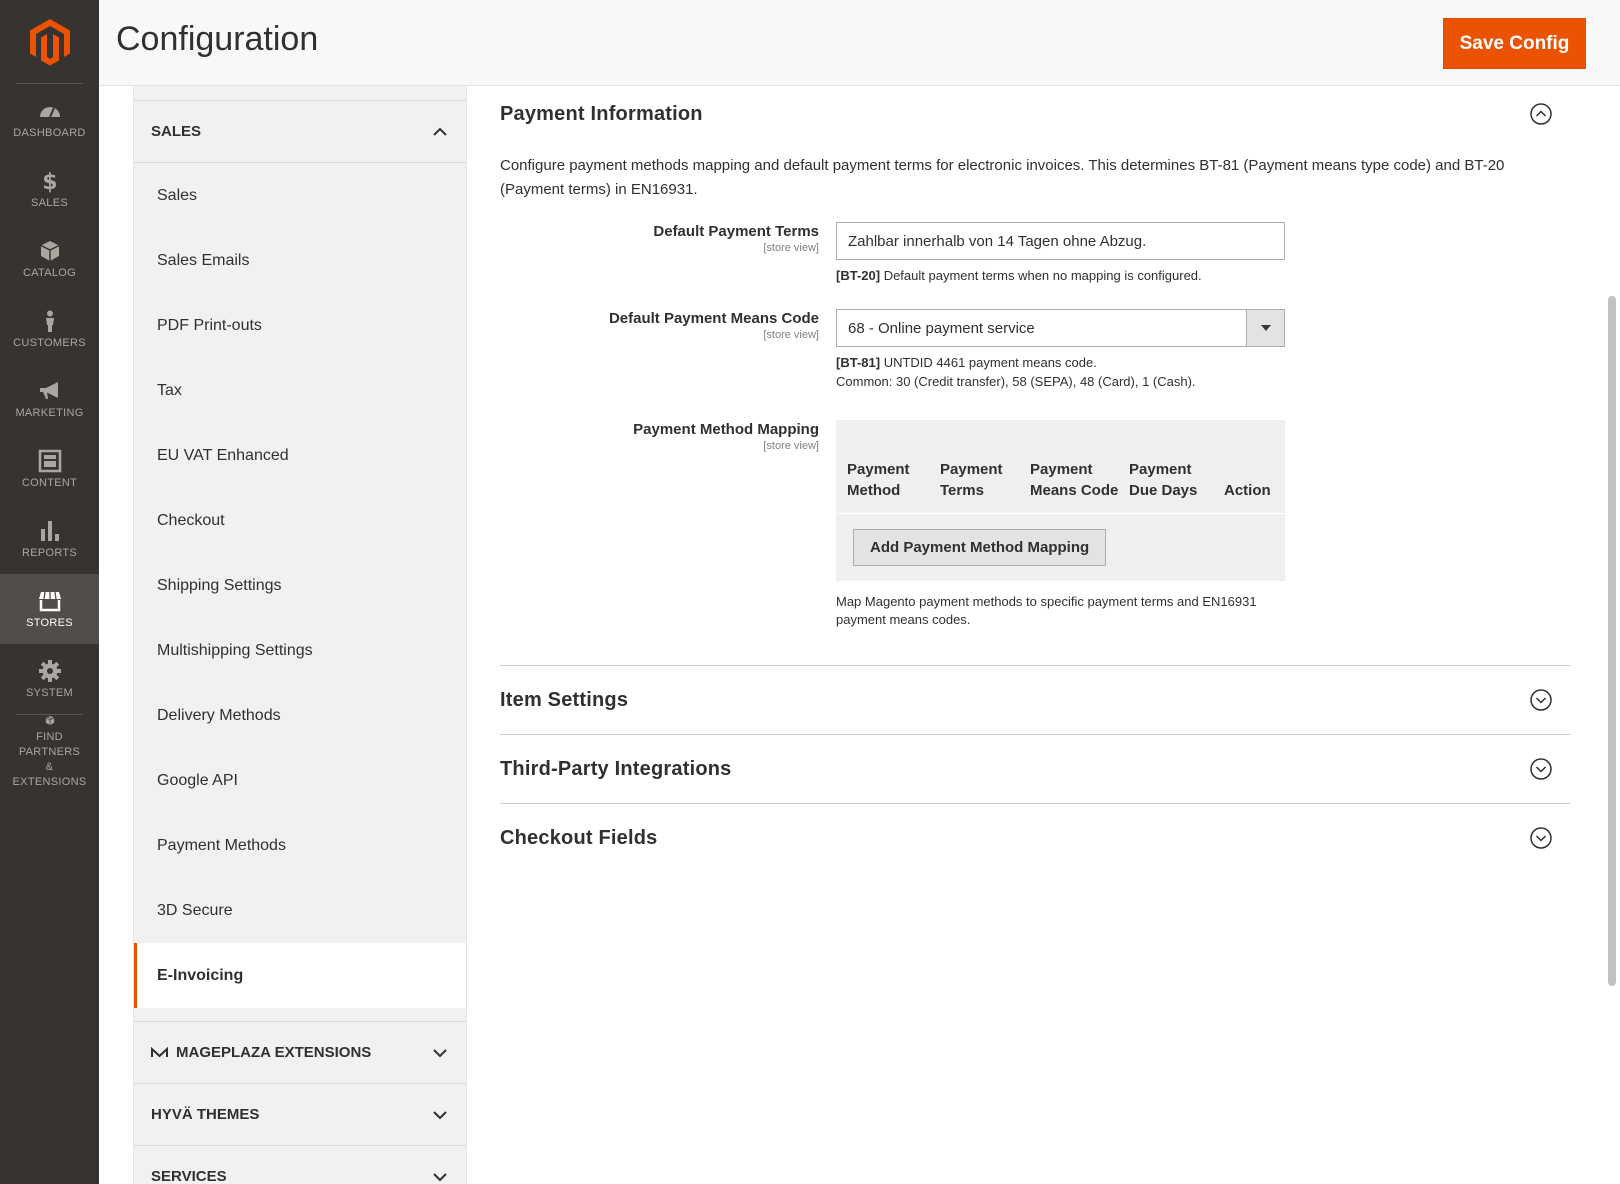 This screenshot has width=1620, height=1184. Describe the element at coordinates (300, 650) in the screenshot. I see `tab-multishipping-settings: Multishipping Settings` at that location.